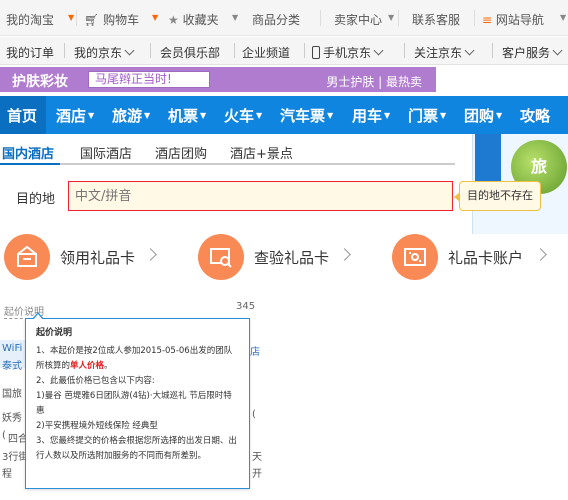 Image resolution: width=568 pixels, height=500 pixels. What do you see at coordinates (257, 457) in the screenshot?
I see `text-fragment: 天` at bounding box center [257, 457].